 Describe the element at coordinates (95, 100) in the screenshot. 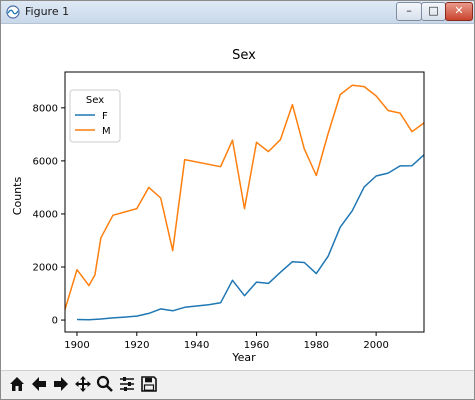

I see `legend-title: Sex` at that location.